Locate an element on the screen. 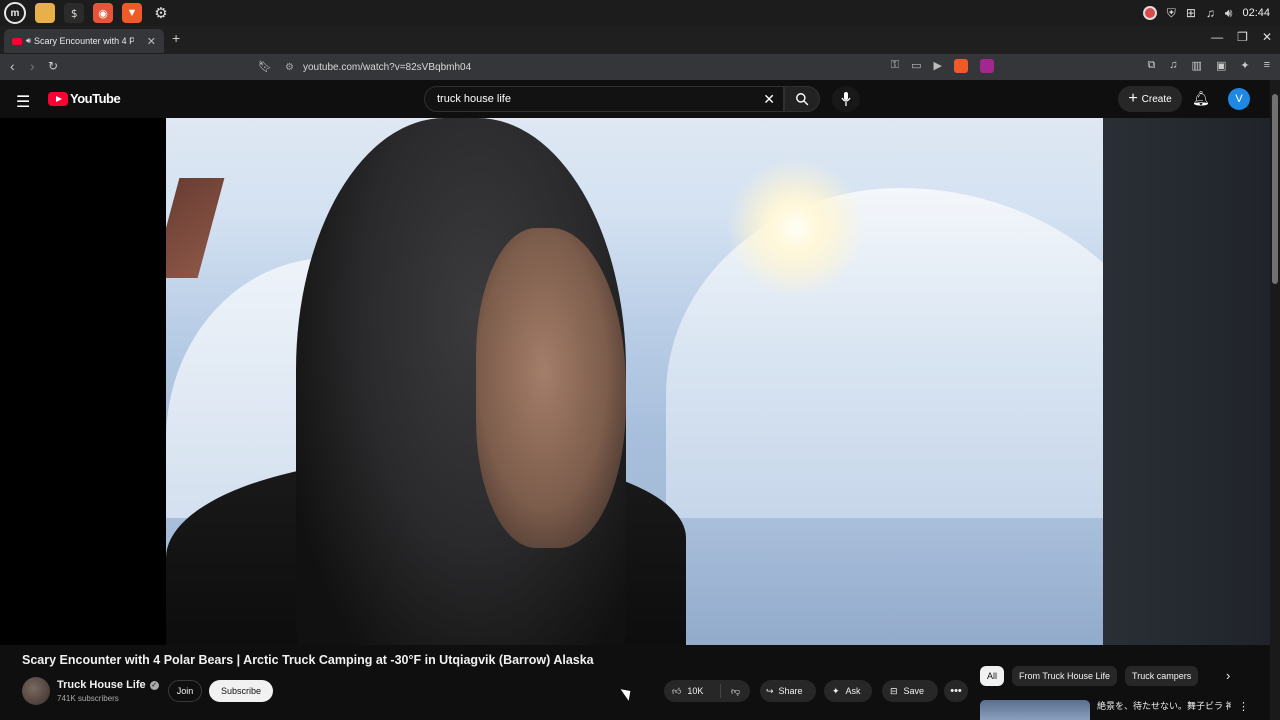 Image resolution: width=1280 pixels, height=720 pixels. volume-icon: 🔊︎ is located at coordinates (1229, 13).